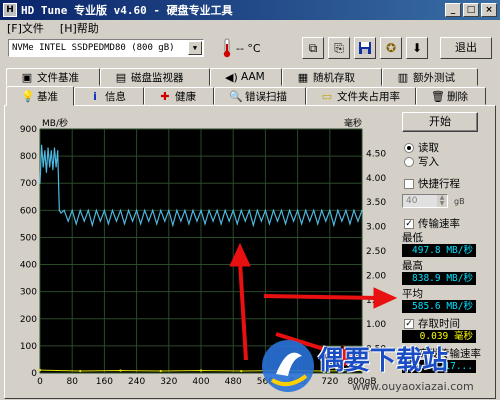  What do you see at coordinates (432, 323) in the screenshot?
I see `access-time-checkbox: ✓ 存取时间` at bounding box center [432, 323].